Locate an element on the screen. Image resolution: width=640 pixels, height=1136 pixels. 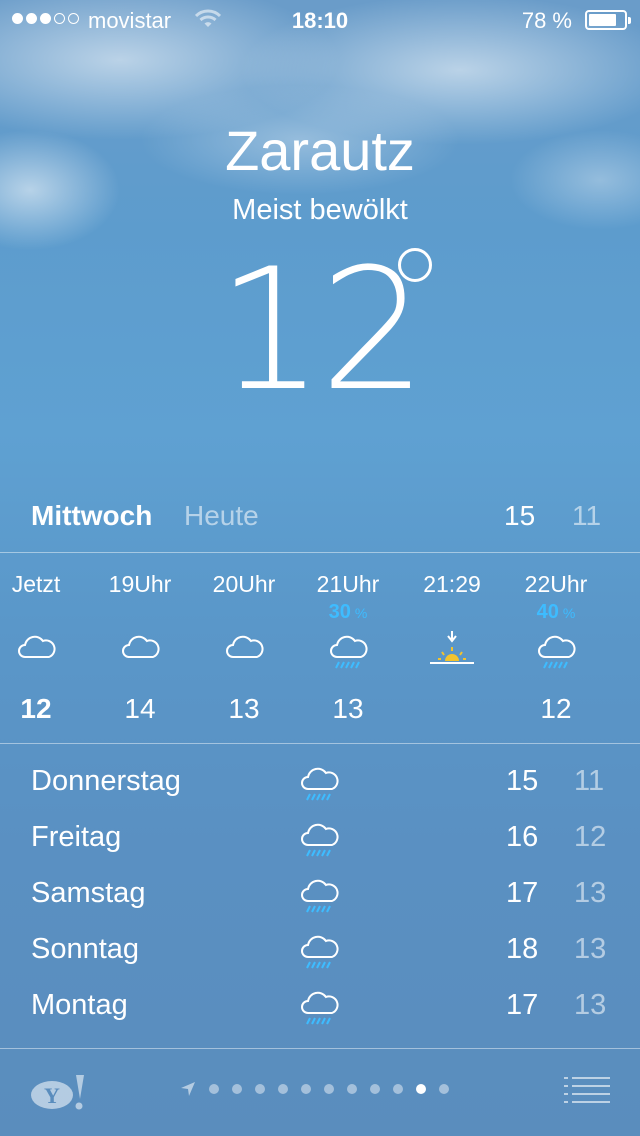
battery-nub is located at coordinates (629, 20).